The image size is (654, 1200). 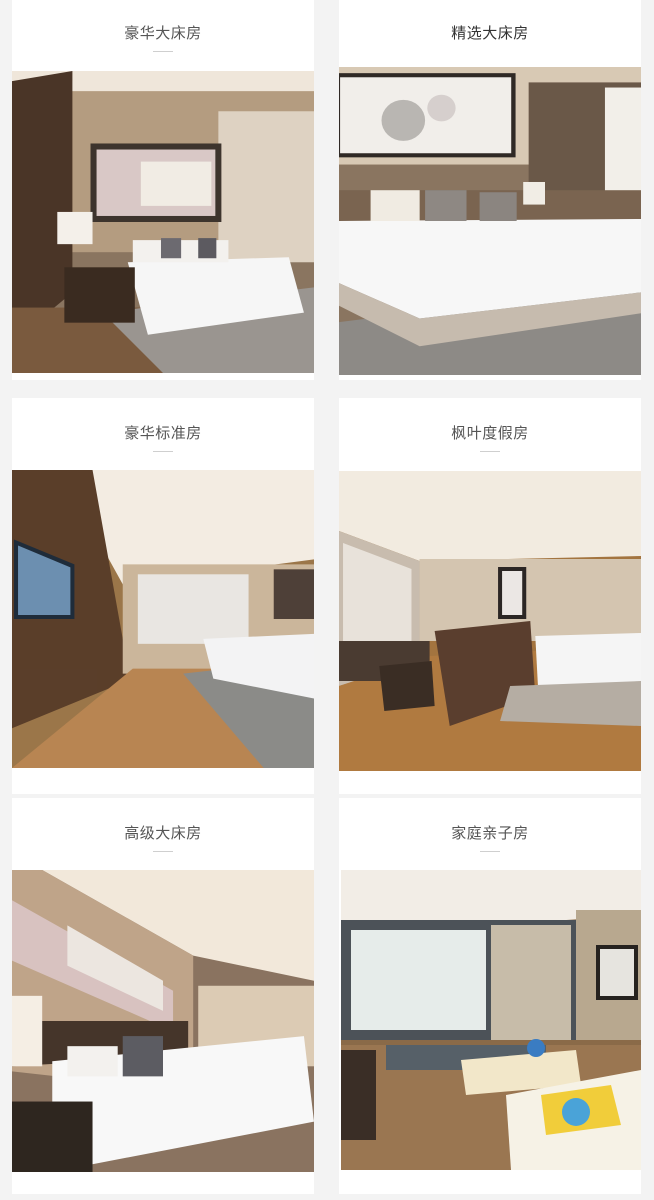 I want to click on room-card-title: 家庭亲子房, so click(x=490, y=833).